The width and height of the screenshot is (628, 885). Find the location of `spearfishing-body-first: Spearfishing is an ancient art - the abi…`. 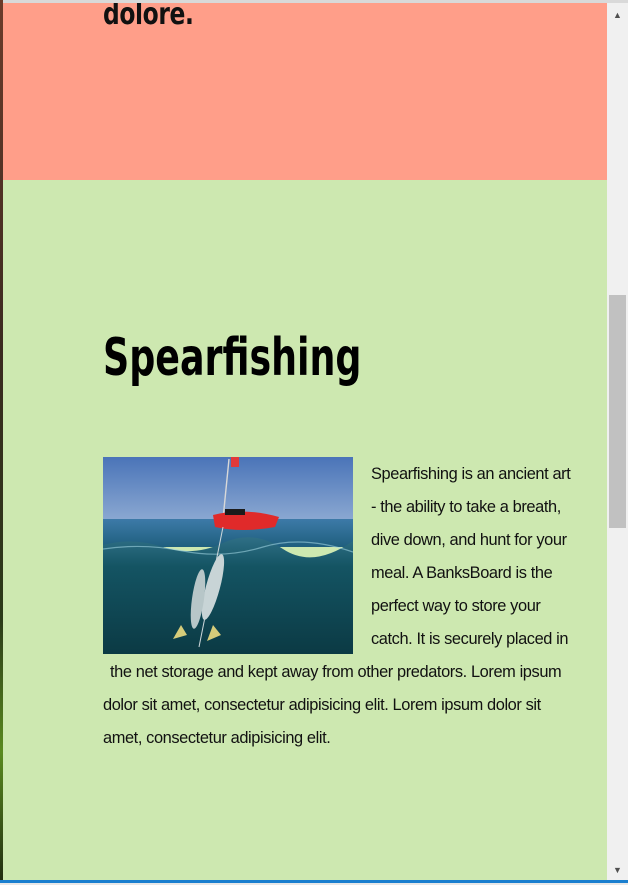

spearfishing-body-first: Spearfishing is an ancient art - the abi… is located at coordinates (471, 556).